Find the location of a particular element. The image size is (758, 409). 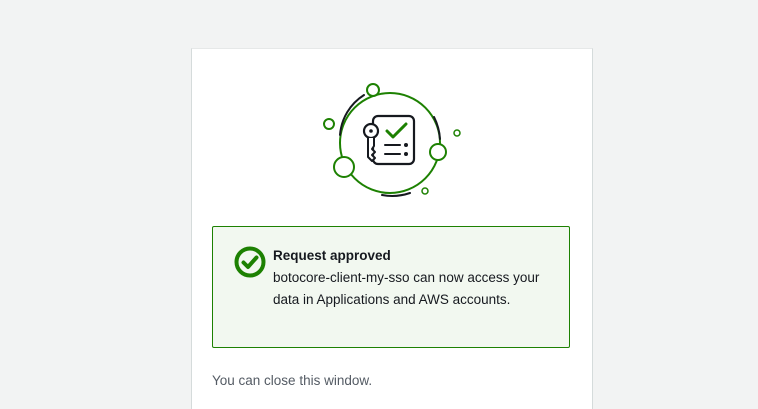

alert-title: Request approved is located at coordinates (332, 255).